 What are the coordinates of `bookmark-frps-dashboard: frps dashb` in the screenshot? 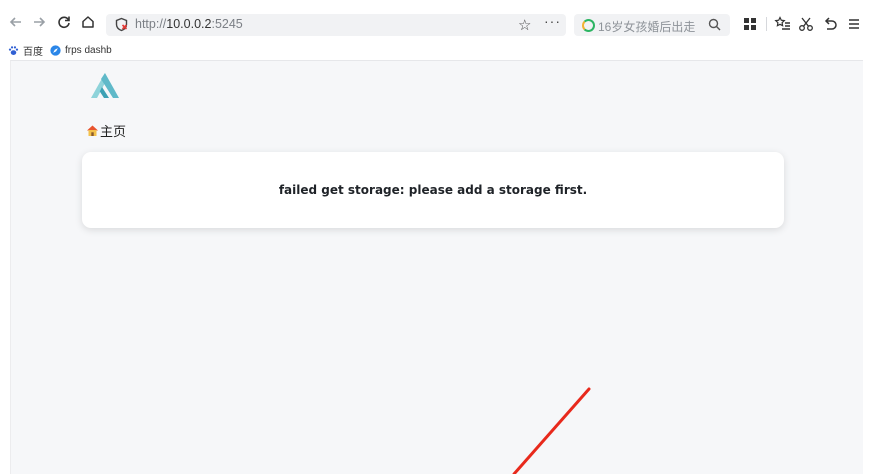 It's located at (81, 50).